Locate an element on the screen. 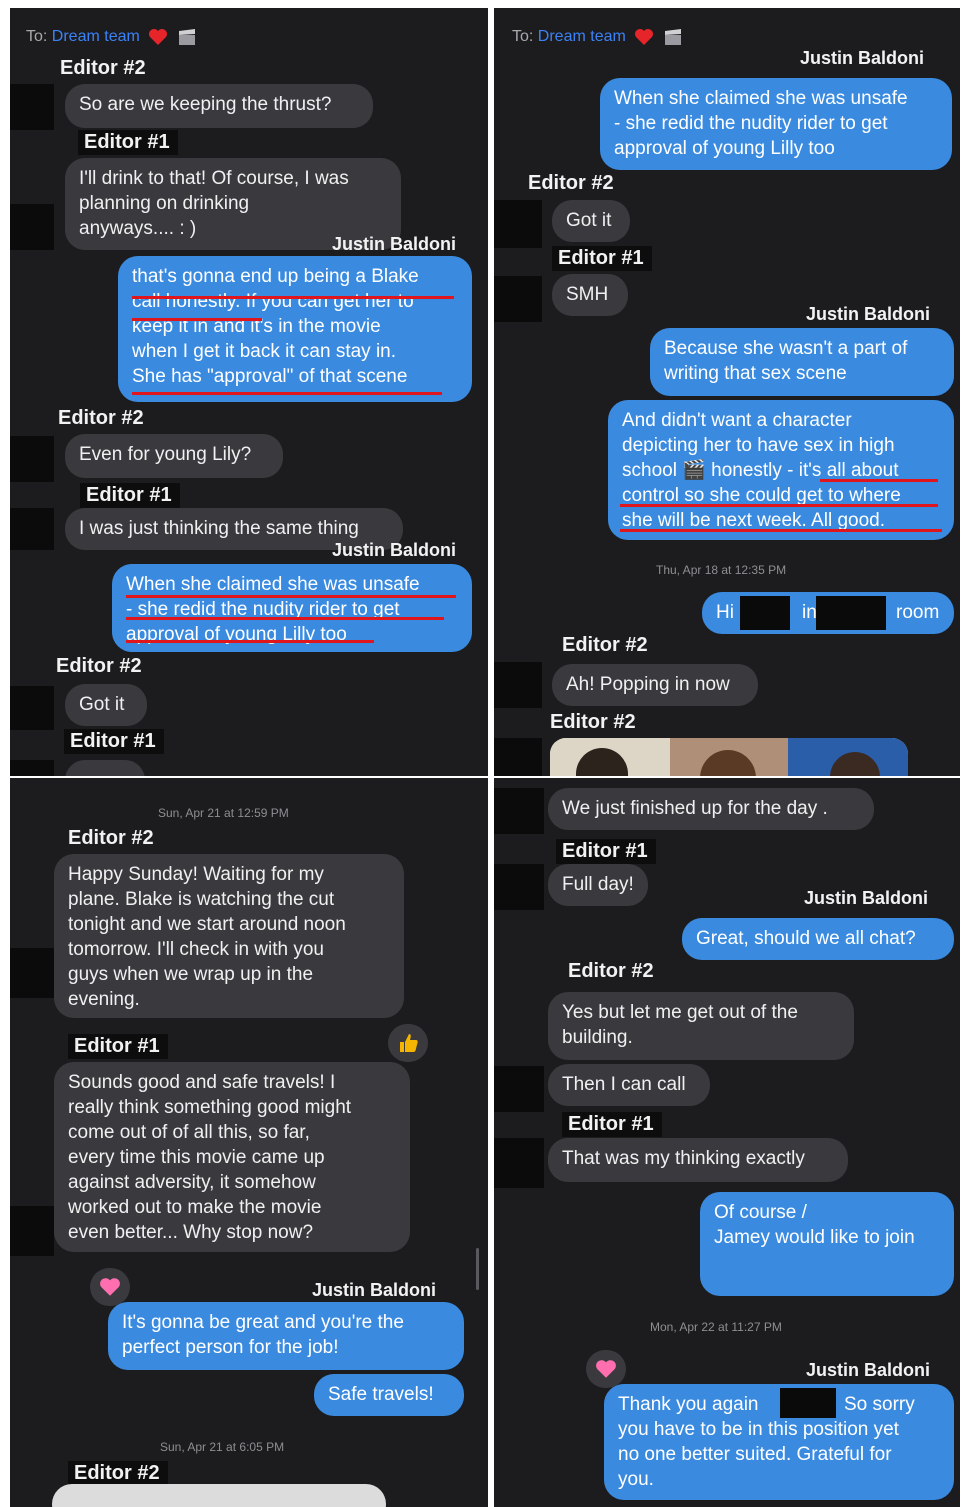 This screenshot has width=963, height=1507. message-bubble: That was my thinking exactly is located at coordinates (698, 1160).